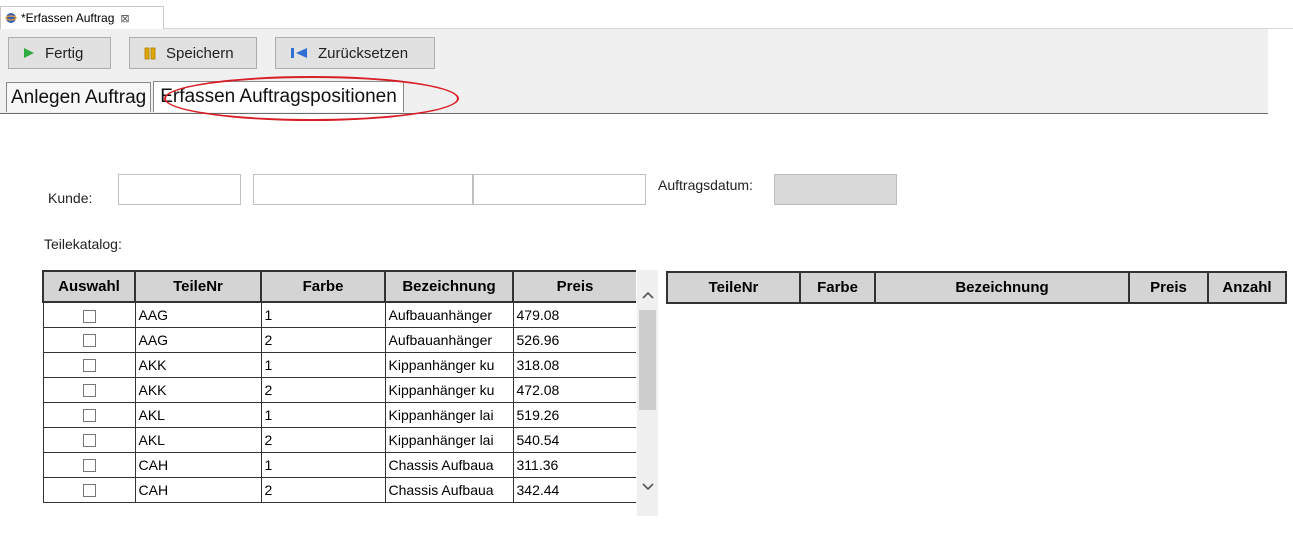 Image resolution: width=1293 pixels, height=551 pixels. What do you see at coordinates (1247, 287) in the screenshot?
I see `pos-header-anzahl: Anzahl` at bounding box center [1247, 287].